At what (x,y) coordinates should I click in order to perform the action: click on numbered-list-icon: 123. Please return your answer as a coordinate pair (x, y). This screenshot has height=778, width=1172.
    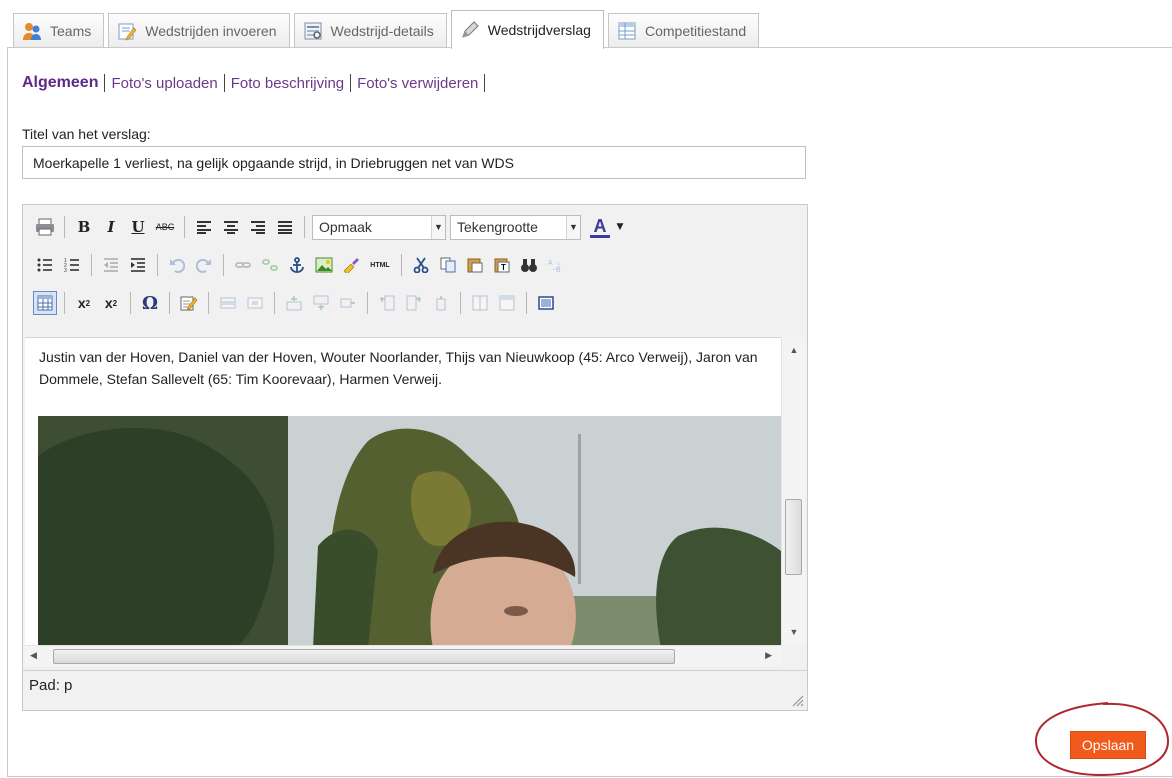
    Looking at the image, I should click on (72, 265).